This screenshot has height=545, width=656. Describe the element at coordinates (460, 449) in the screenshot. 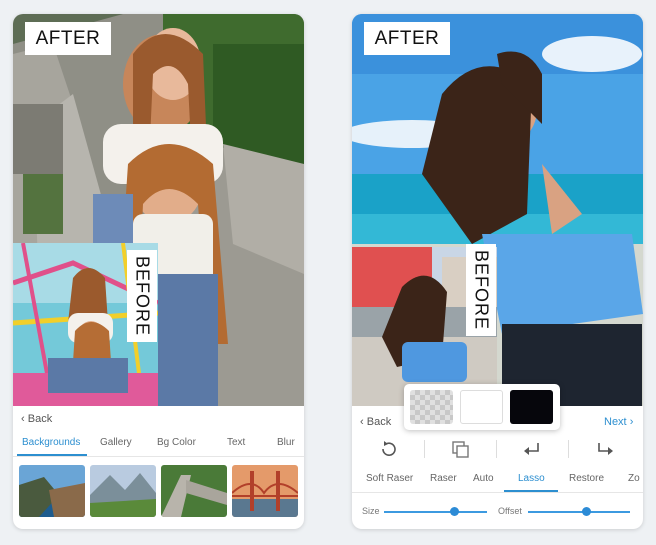

I see `copy-icon` at that location.